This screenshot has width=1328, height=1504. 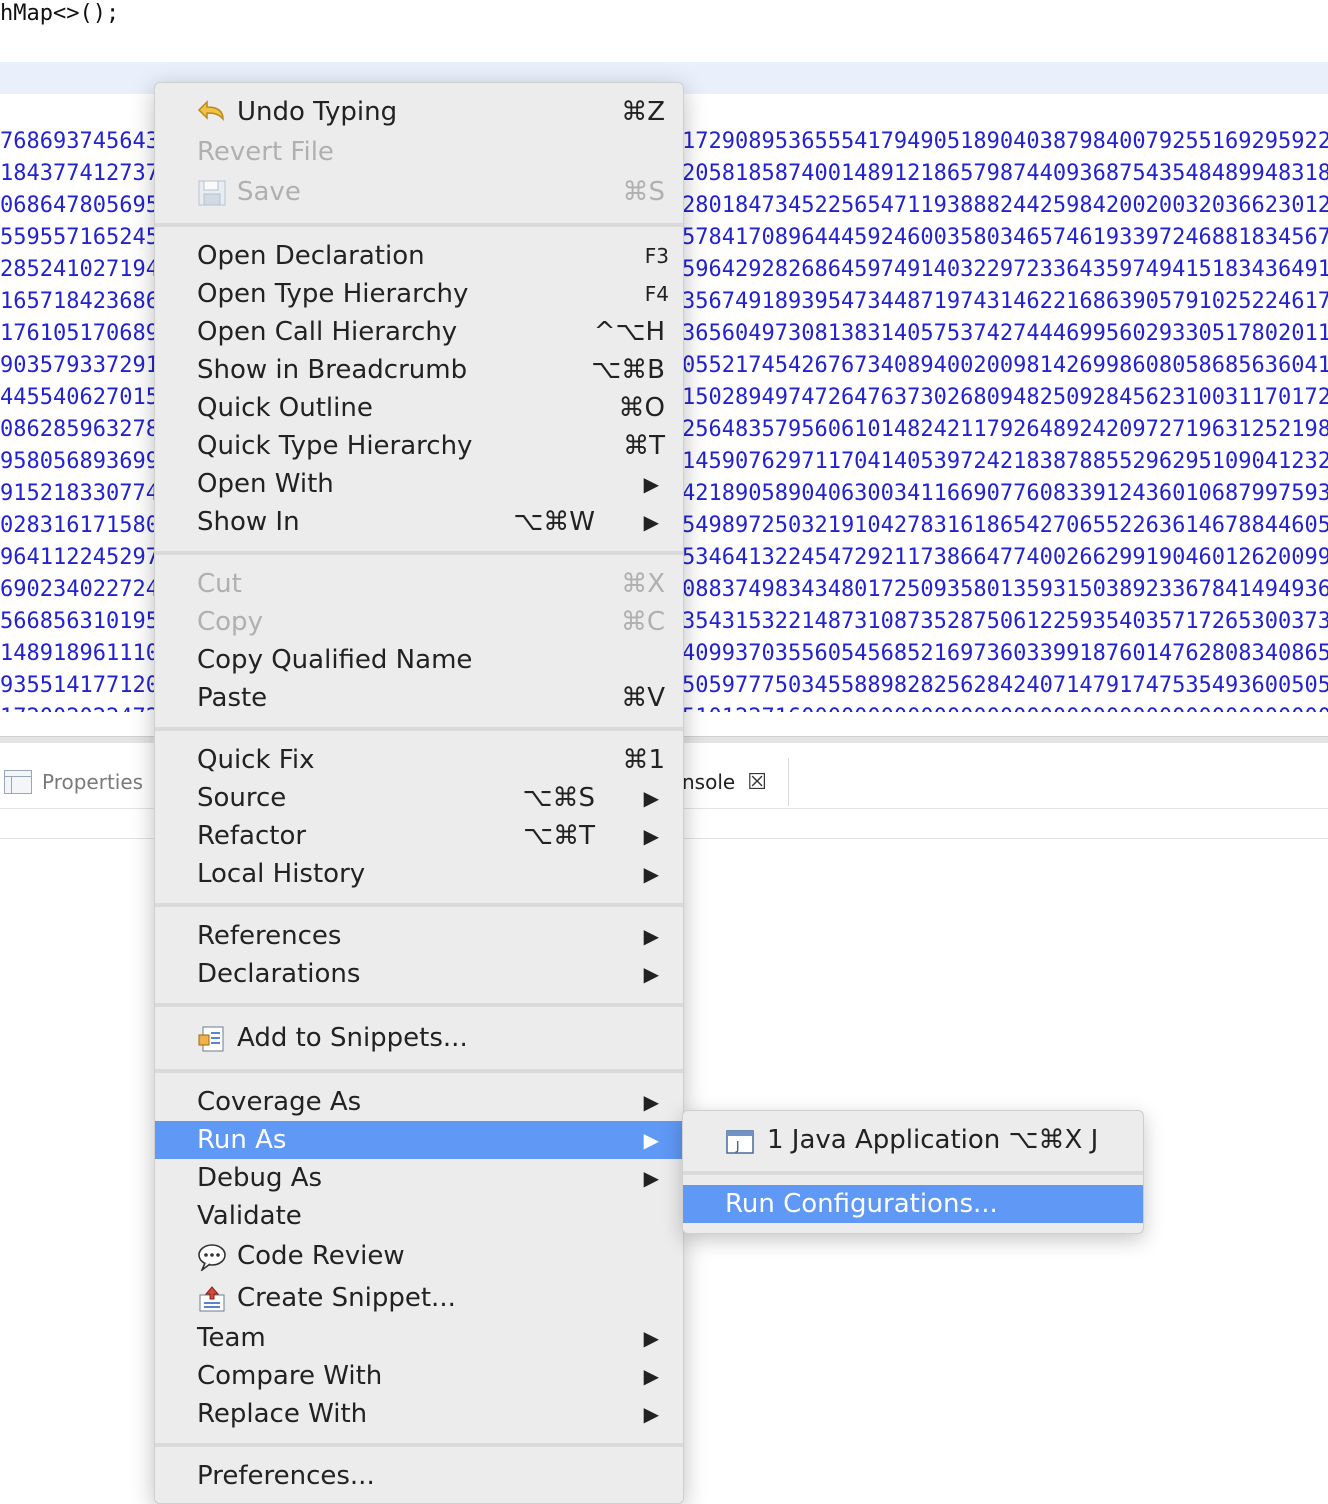 What do you see at coordinates (419, 698) in the screenshot?
I see `menu-item-paste: Paste ⌘V` at bounding box center [419, 698].